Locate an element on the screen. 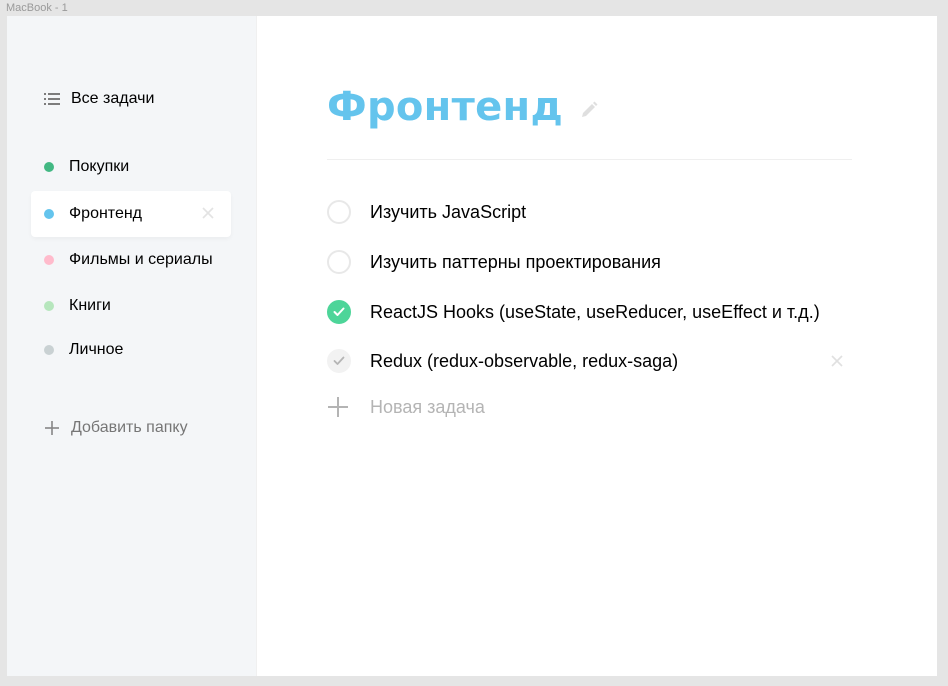  sidebar-item-label: Все задачи is located at coordinates (113, 98).